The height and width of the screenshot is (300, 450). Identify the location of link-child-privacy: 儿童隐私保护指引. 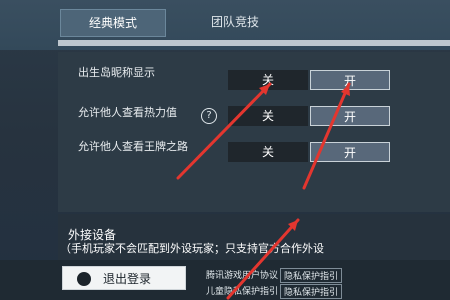
(242, 290).